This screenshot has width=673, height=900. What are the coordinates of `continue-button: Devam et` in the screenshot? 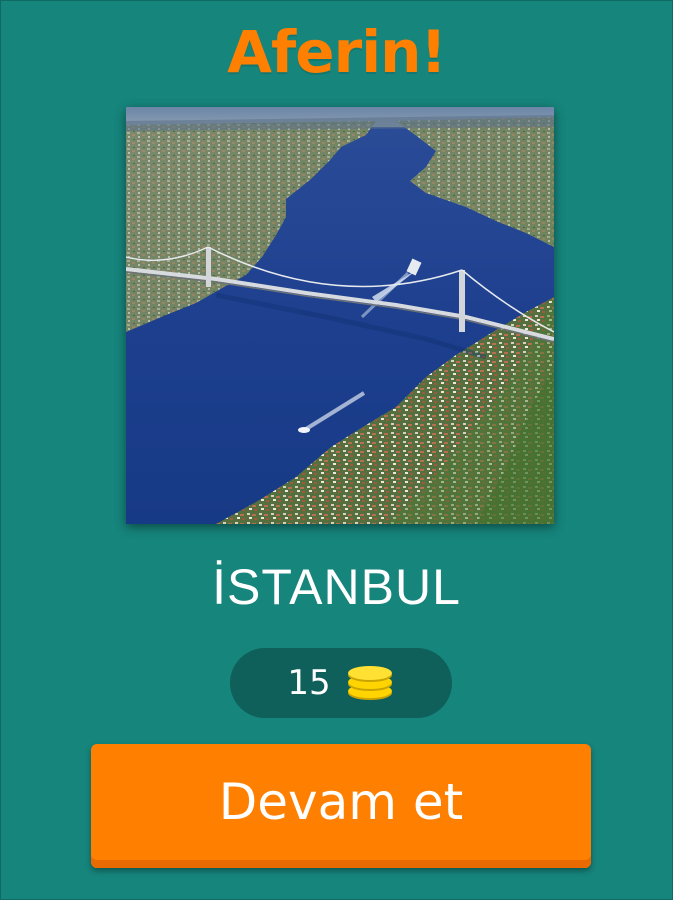 It's located at (341, 806).